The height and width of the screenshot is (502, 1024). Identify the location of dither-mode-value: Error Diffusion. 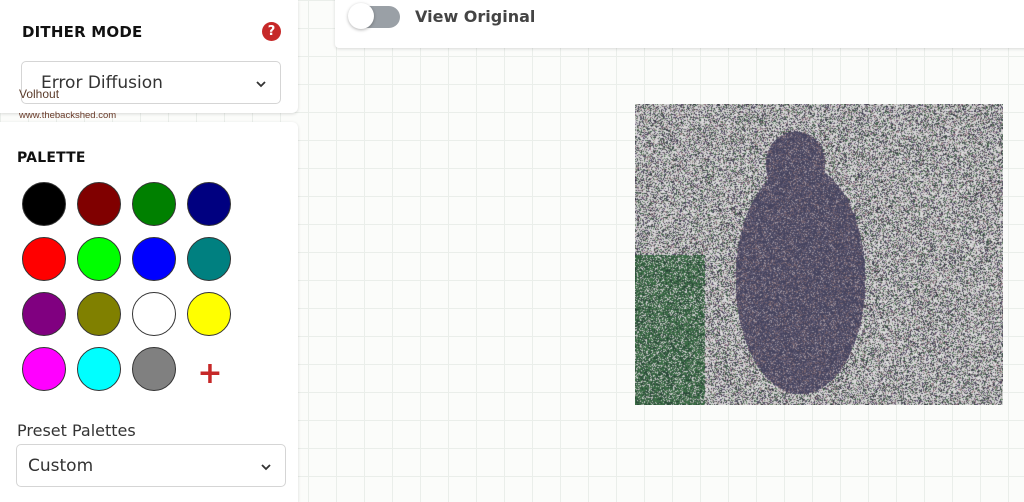
(102, 83).